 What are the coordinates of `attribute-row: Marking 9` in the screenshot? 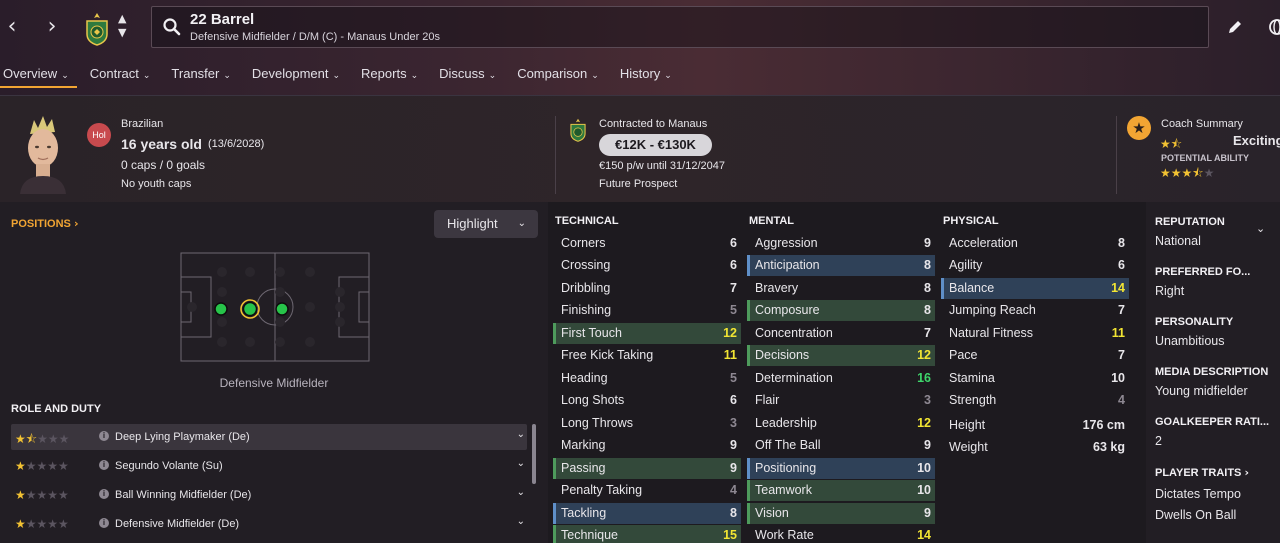 It's located at (647, 445).